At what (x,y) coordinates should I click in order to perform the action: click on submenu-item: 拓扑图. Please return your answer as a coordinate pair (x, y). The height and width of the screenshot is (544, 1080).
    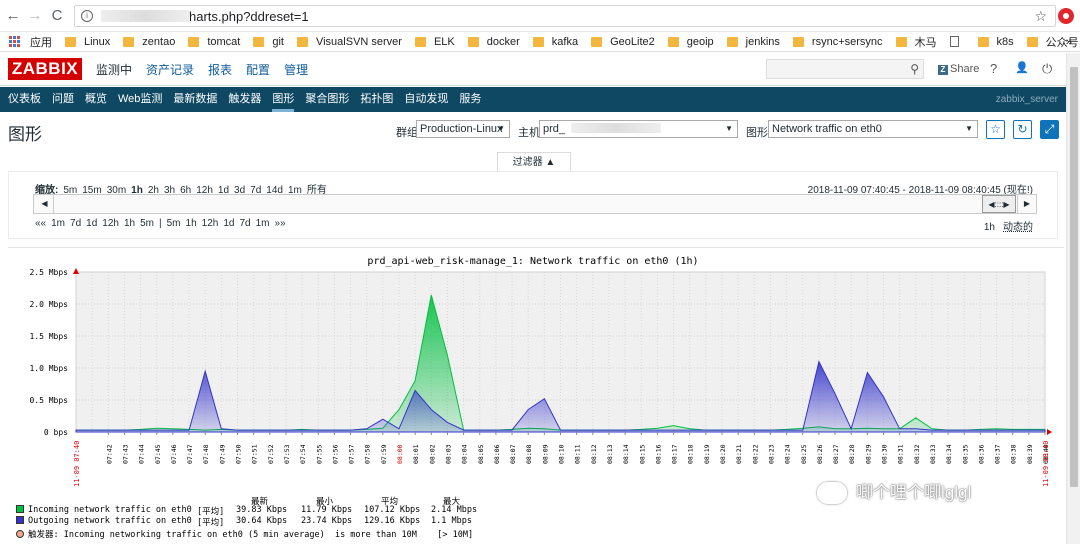
    Looking at the image, I should click on (376, 99).